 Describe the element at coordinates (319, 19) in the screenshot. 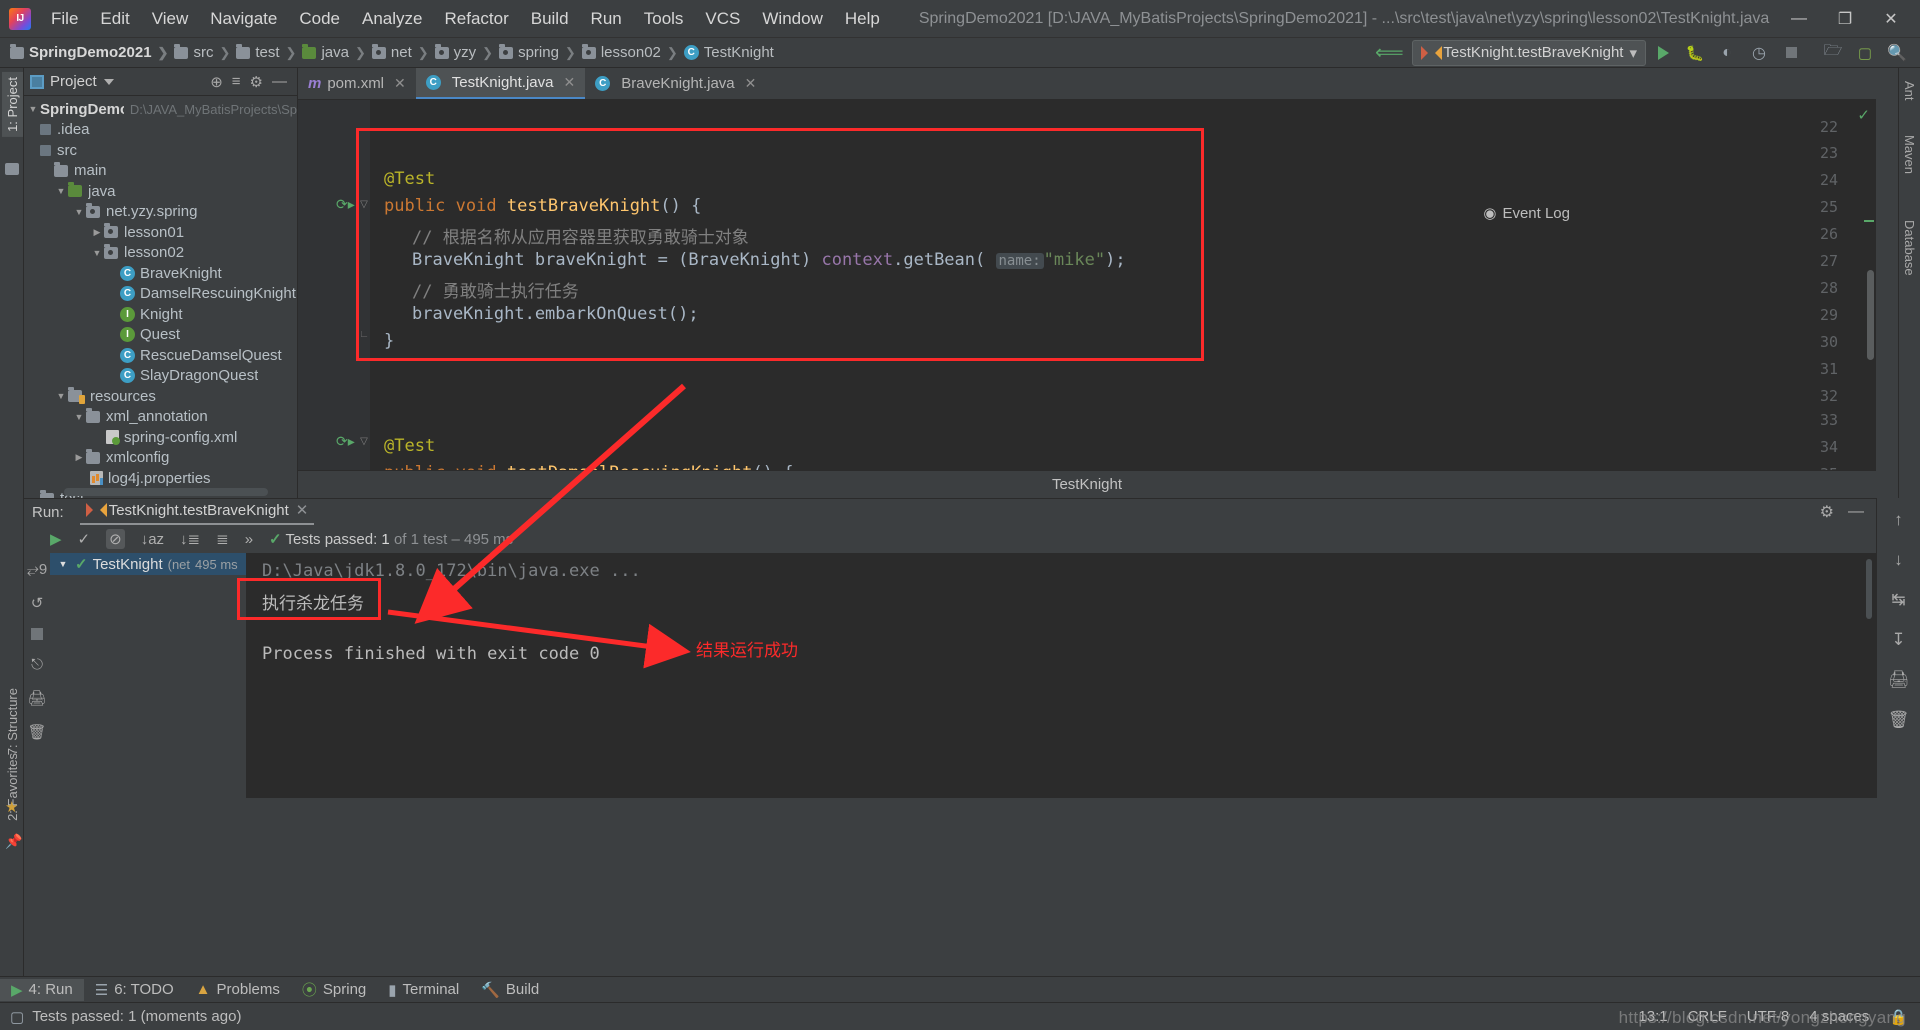

I see `menu-code: Code` at that location.